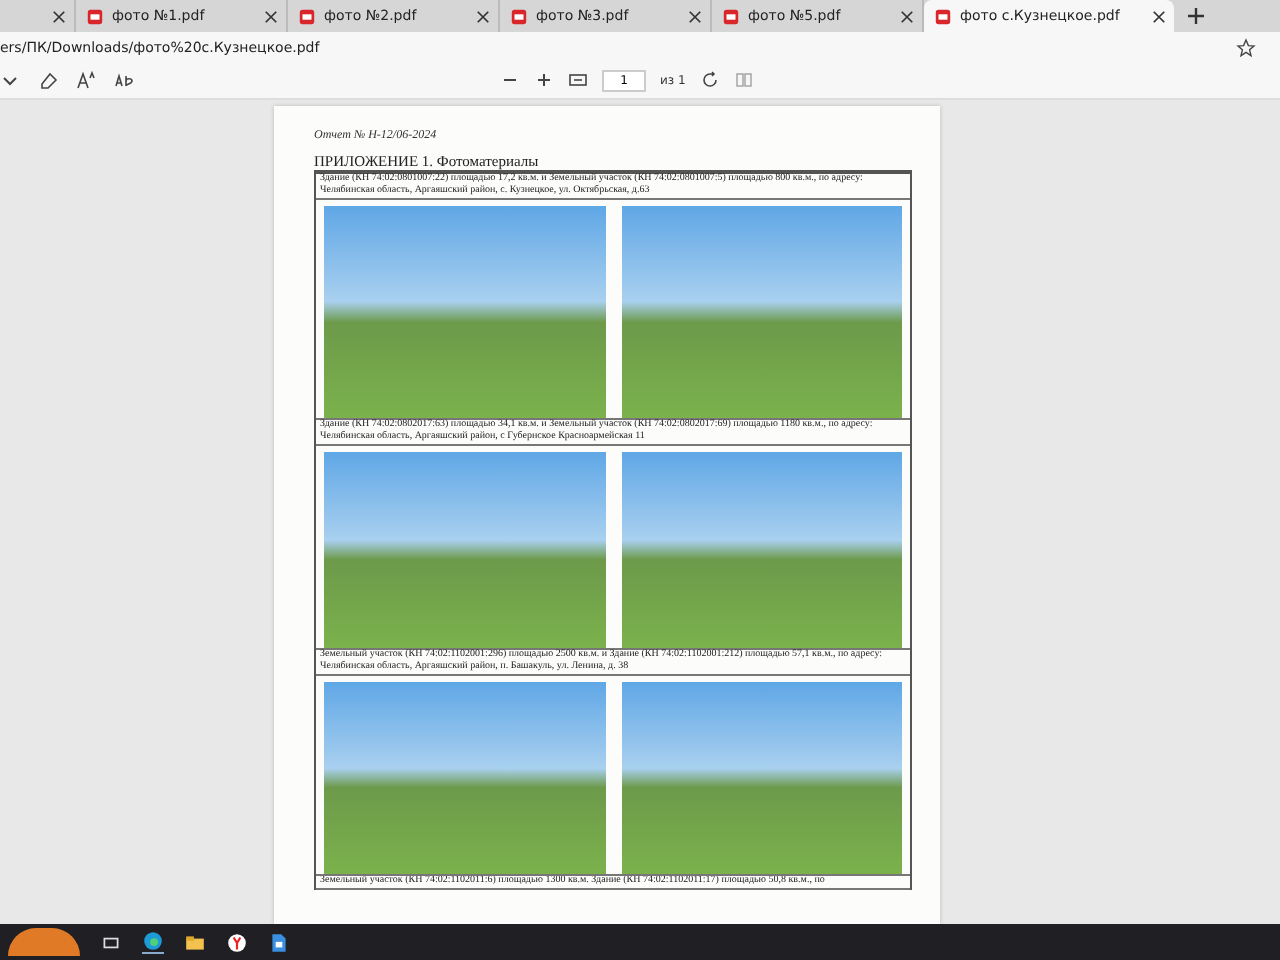 The height and width of the screenshot is (960, 1280). What do you see at coordinates (1196, 16) in the screenshot?
I see `new-tab-icon` at bounding box center [1196, 16].